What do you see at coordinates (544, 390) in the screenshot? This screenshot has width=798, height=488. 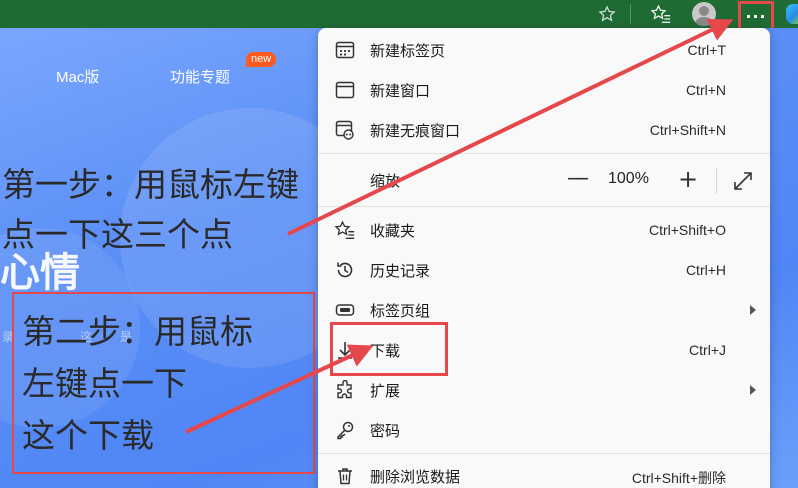 I see `menu-item-extensions: 扩展` at bounding box center [544, 390].